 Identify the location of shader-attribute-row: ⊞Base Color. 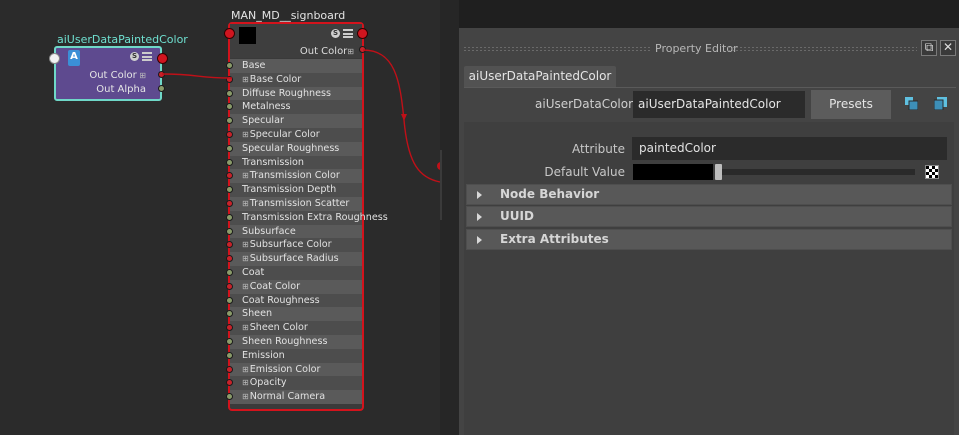
(294, 79).